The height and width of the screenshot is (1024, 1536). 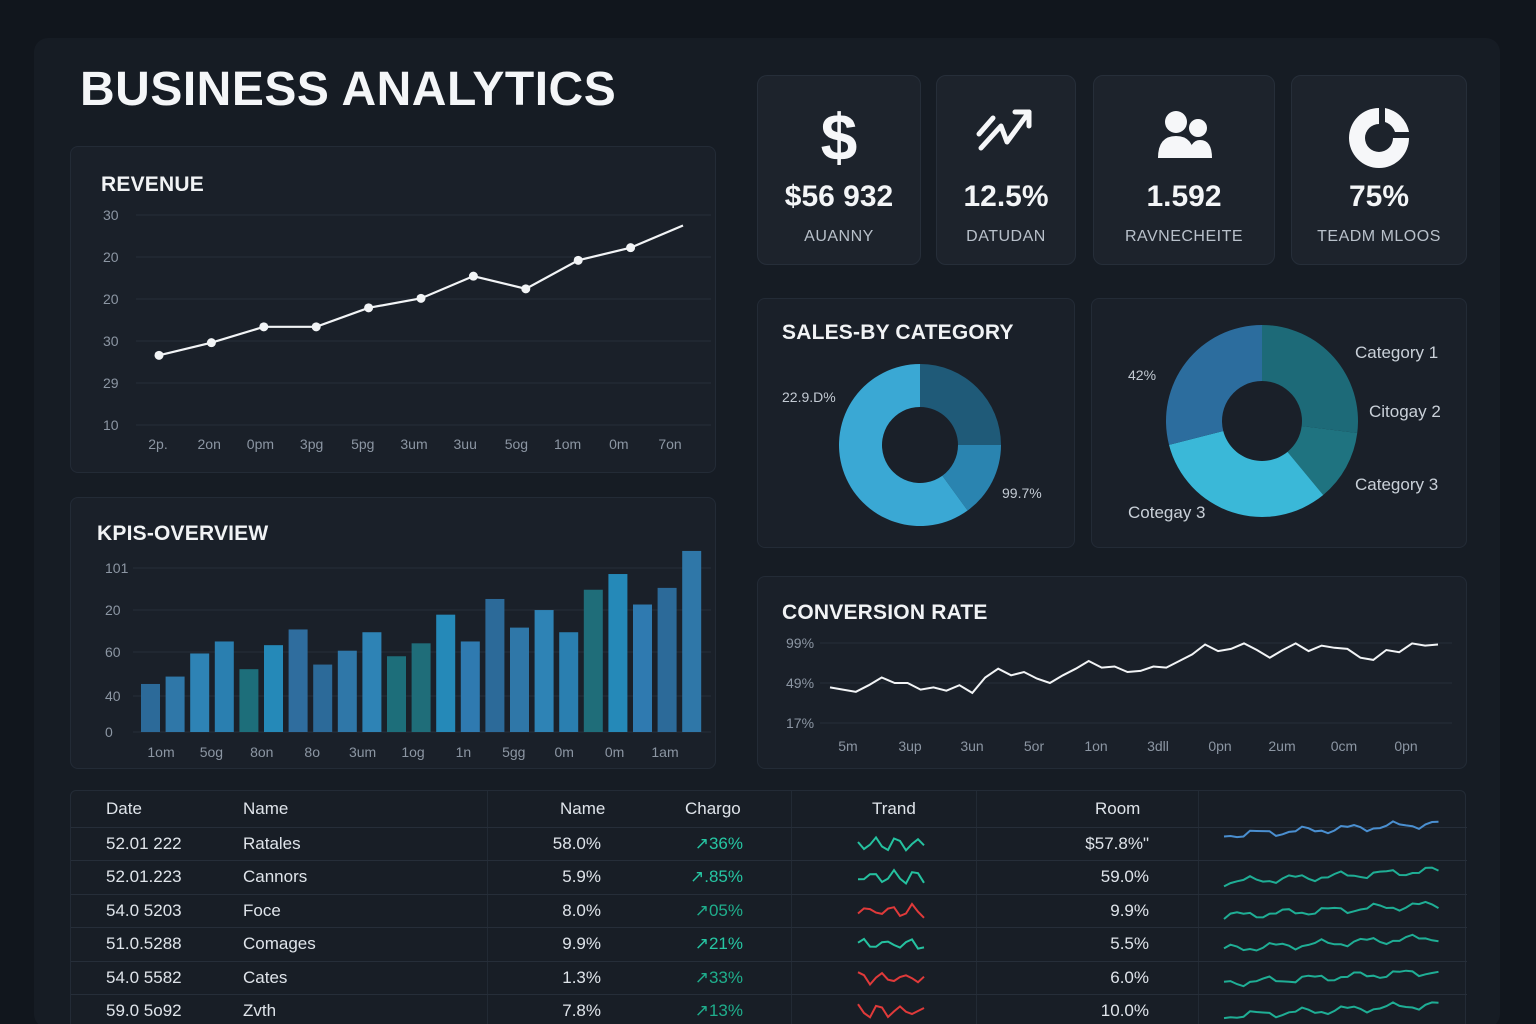 What do you see at coordinates (718, 910) in the screenshot?
I see `cell-change: ↗05%` at bounding box center [718, 910].